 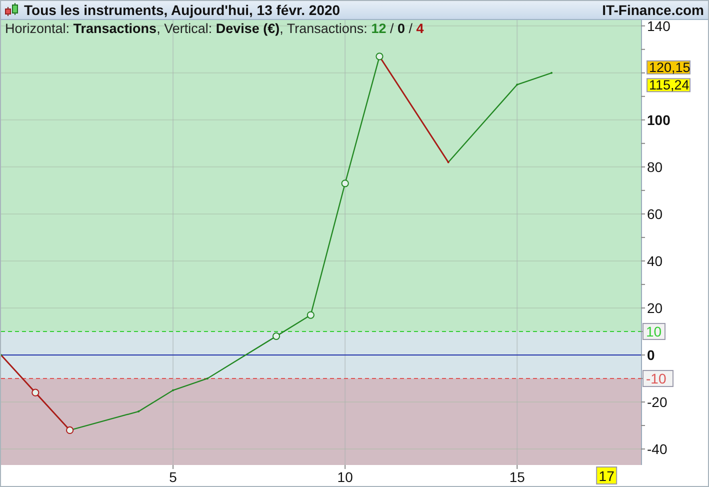 I want to click on window-title: Tous les instruments, Aujourd'hui, 13 févr. 2020, so click(x=183, y=10).